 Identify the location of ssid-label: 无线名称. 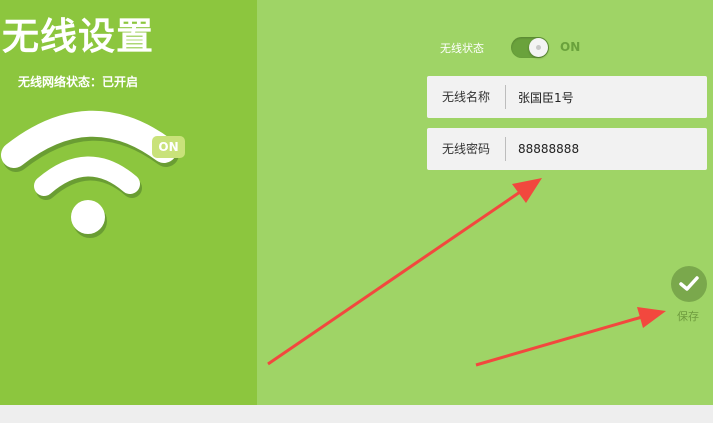
(466, 97).